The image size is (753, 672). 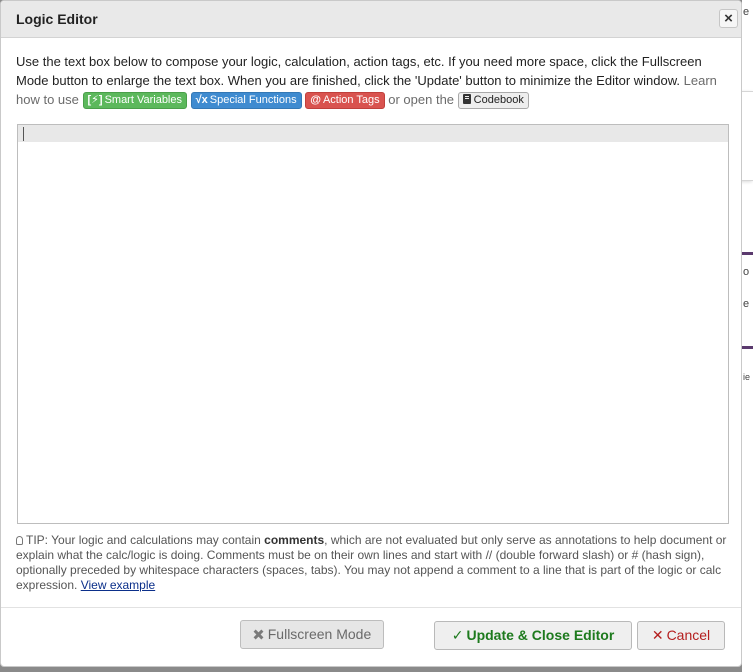 What do you see at coordinates (457, 635) in the screenshot?
I see `check-icon: ✓` at bounding box center [457, 635].